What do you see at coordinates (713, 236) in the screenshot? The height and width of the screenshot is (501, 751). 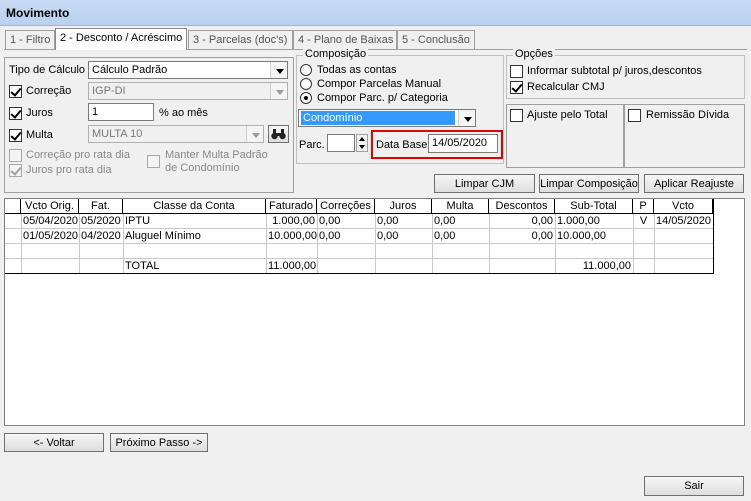 I see `grid-line` at bounding box center [713, 236].